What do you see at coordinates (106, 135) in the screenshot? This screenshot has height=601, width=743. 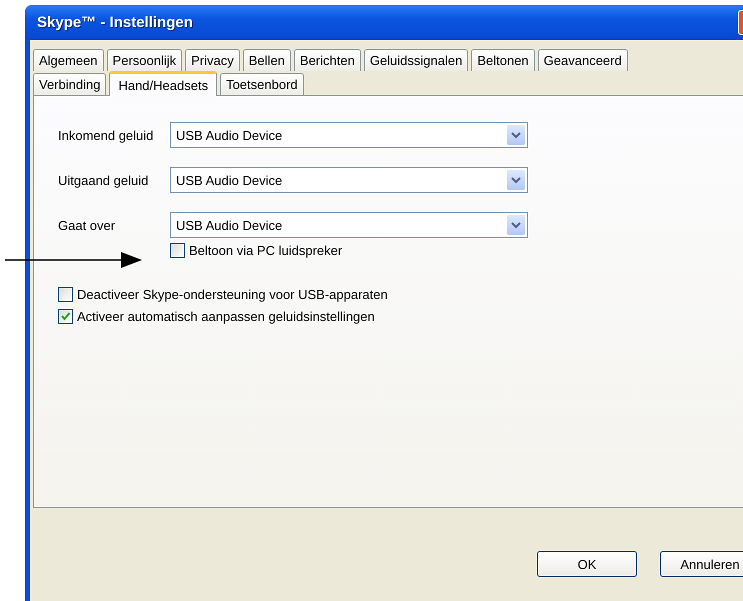 I see `field-label: Inkomend geluid` at bounding box center [106, 135].